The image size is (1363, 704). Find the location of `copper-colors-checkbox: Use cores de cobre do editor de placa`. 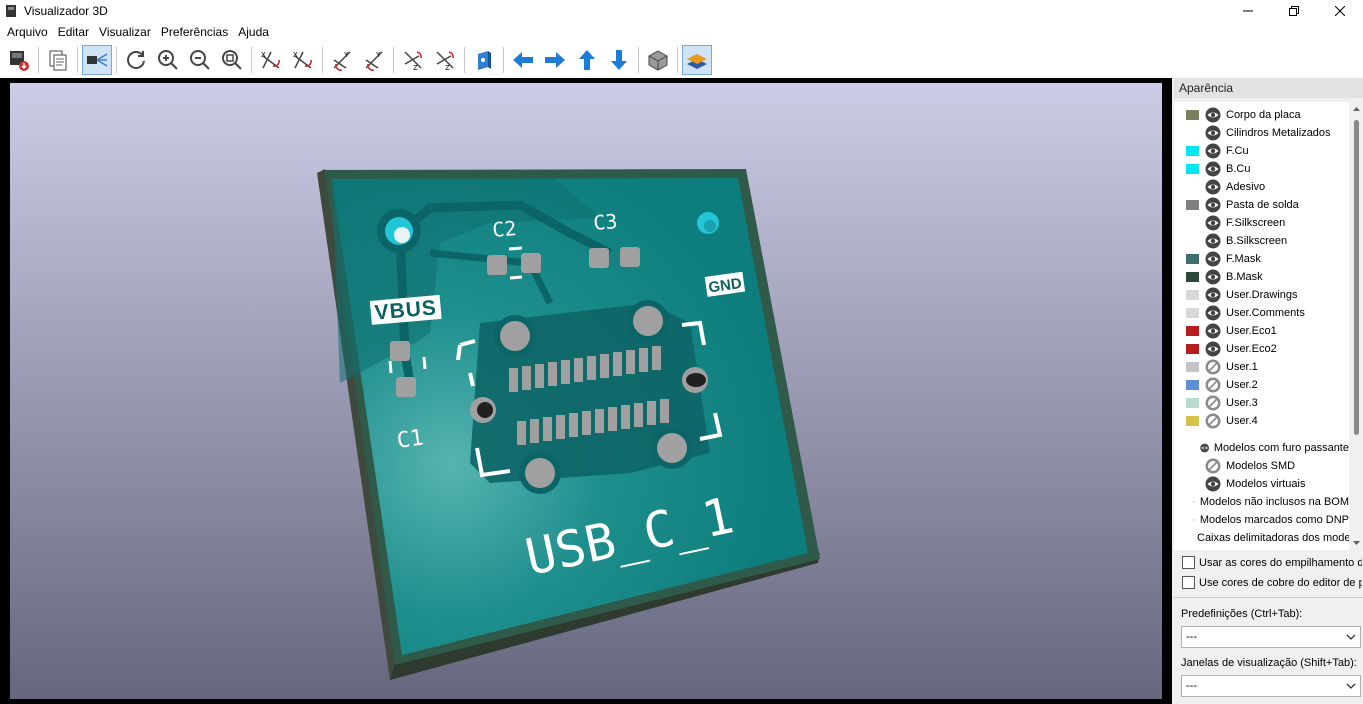

copper-colors-checkbox: Use cores de cobre do editor de placa is located at coordinates (1272, 582).